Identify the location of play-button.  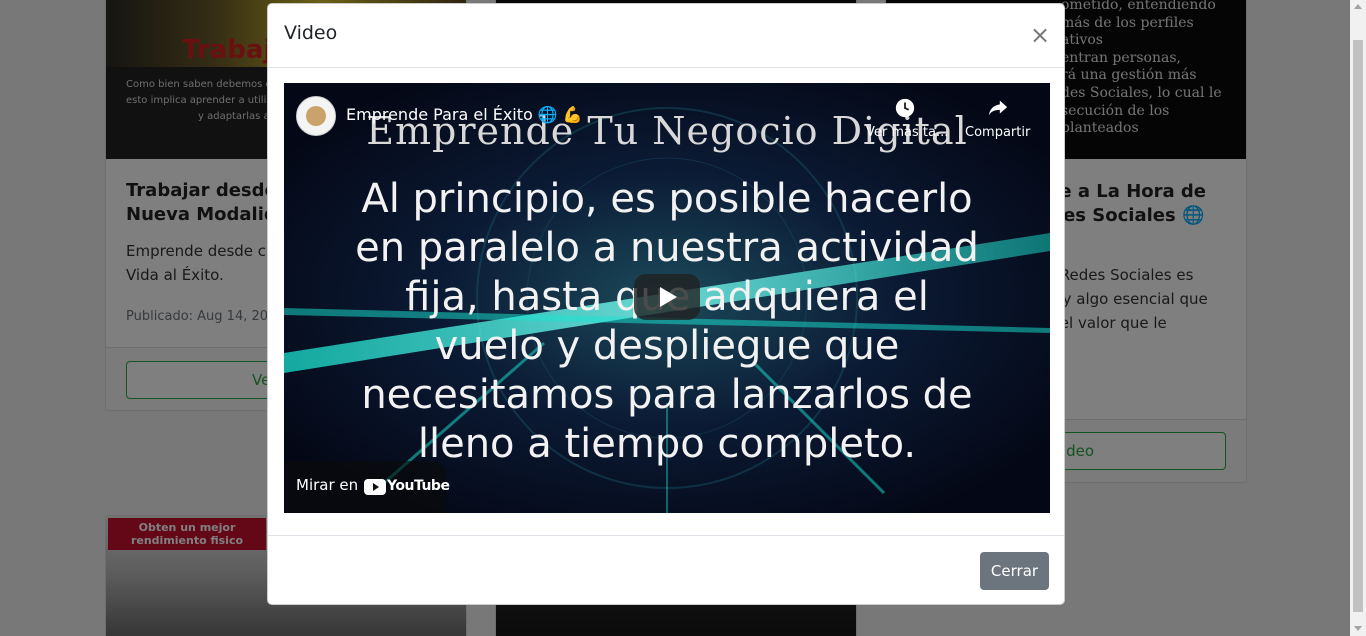
(667, 297).